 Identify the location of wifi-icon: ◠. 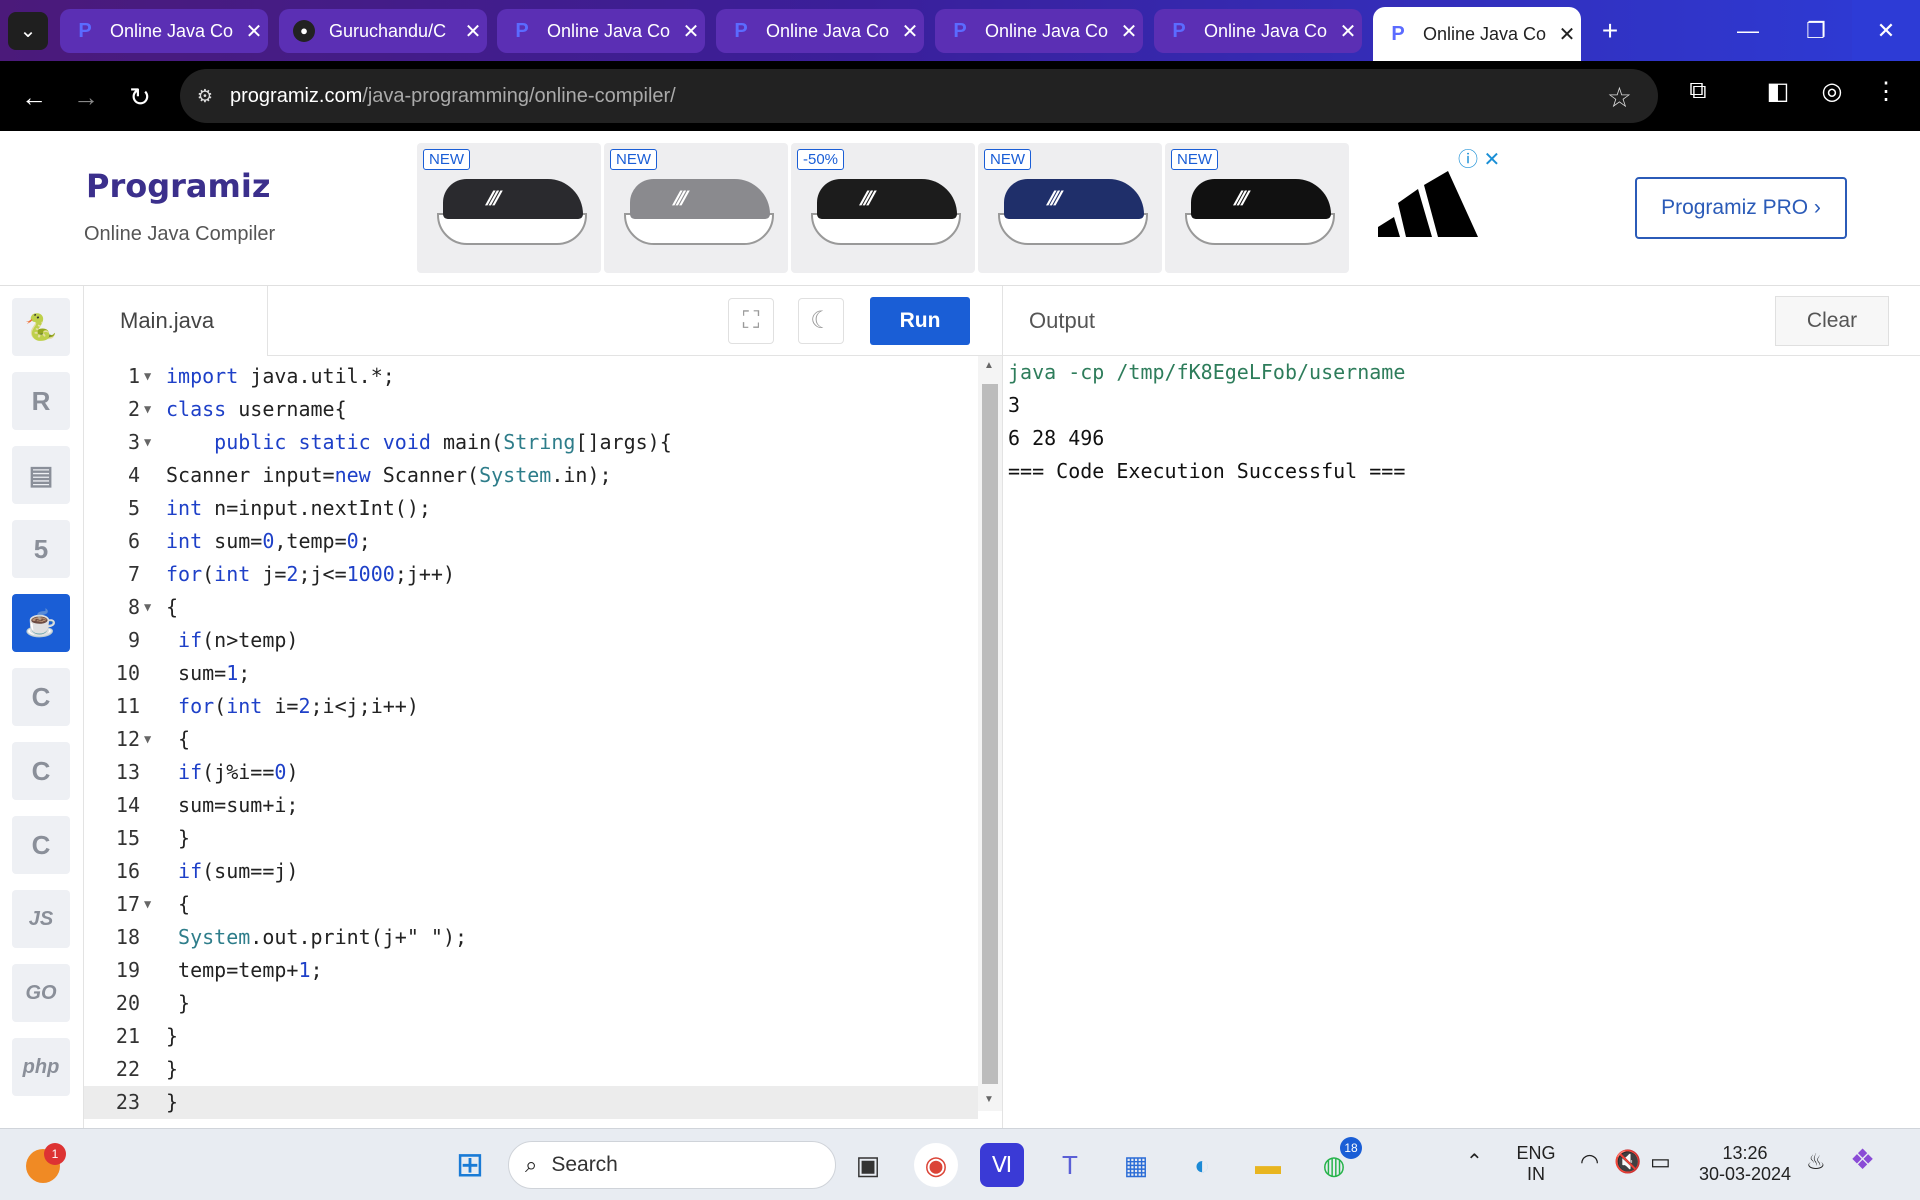
(1589, 1162).